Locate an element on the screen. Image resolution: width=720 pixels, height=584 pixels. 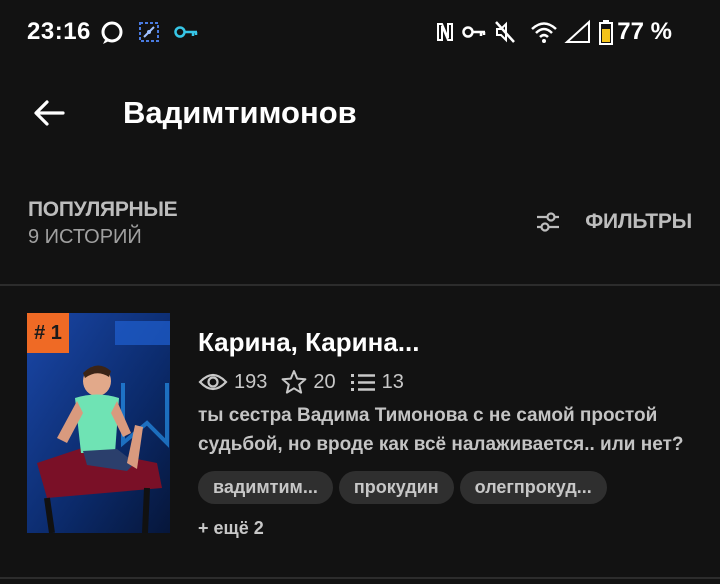
stars-count: 20 is located at coordinates (324, 381).